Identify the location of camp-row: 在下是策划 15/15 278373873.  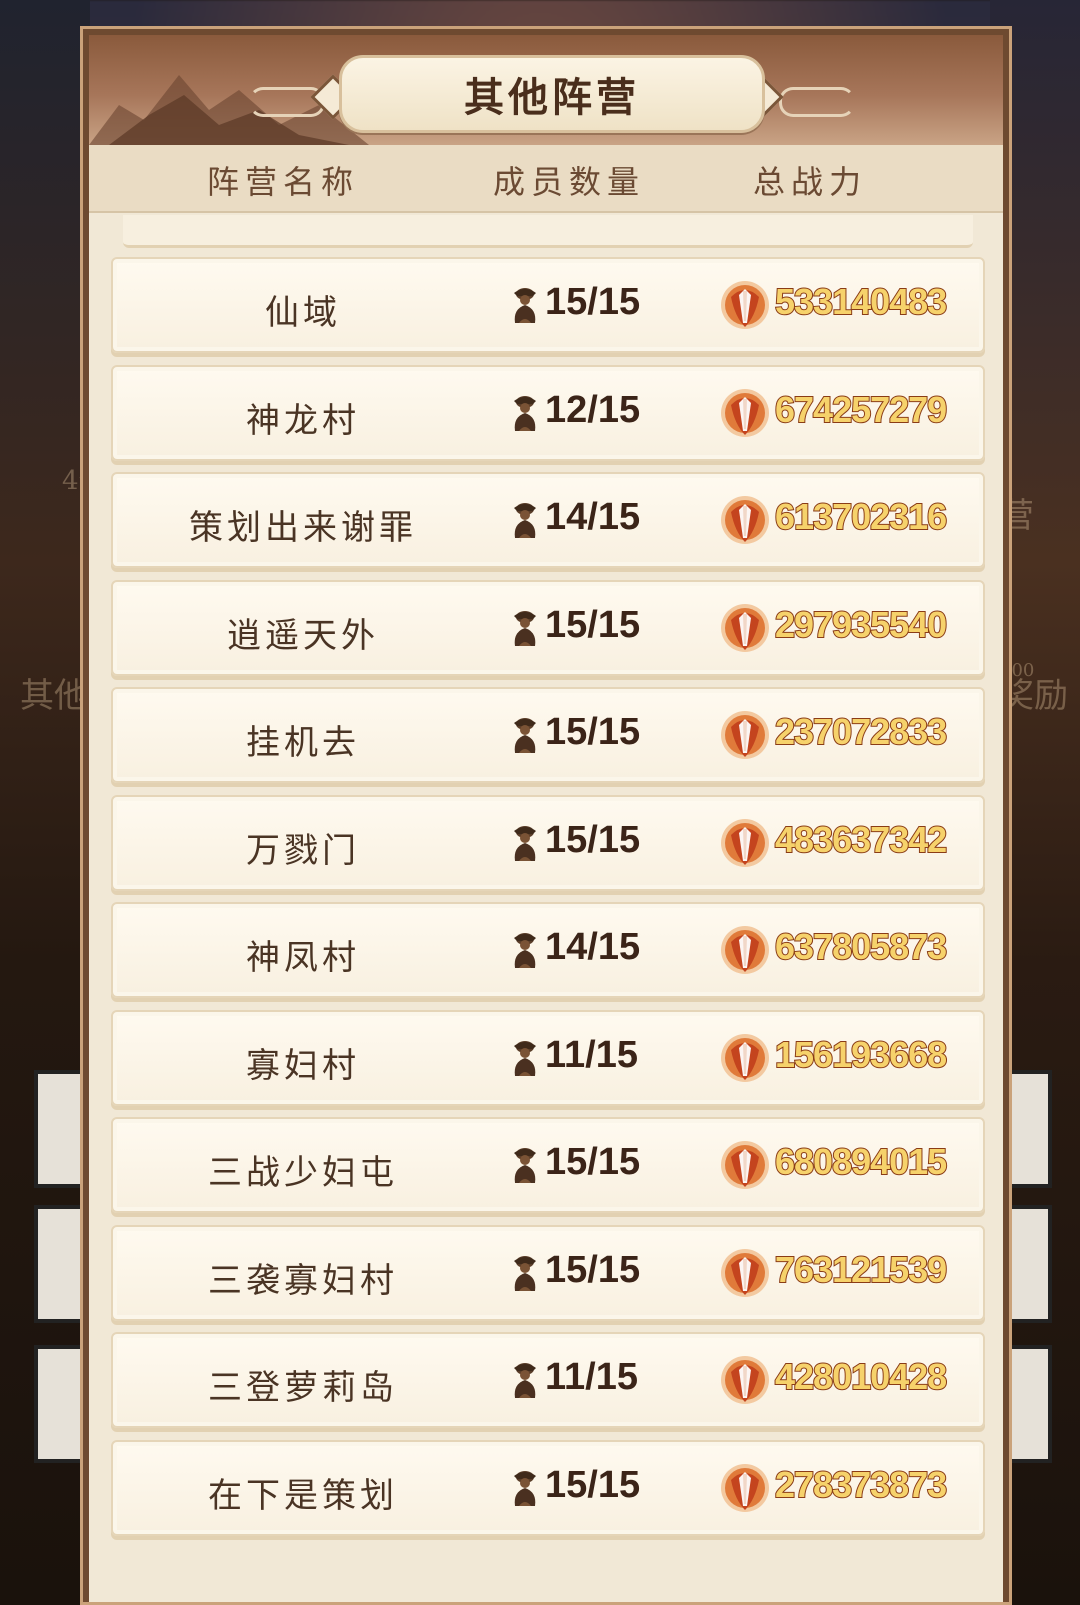
(548, 1487).